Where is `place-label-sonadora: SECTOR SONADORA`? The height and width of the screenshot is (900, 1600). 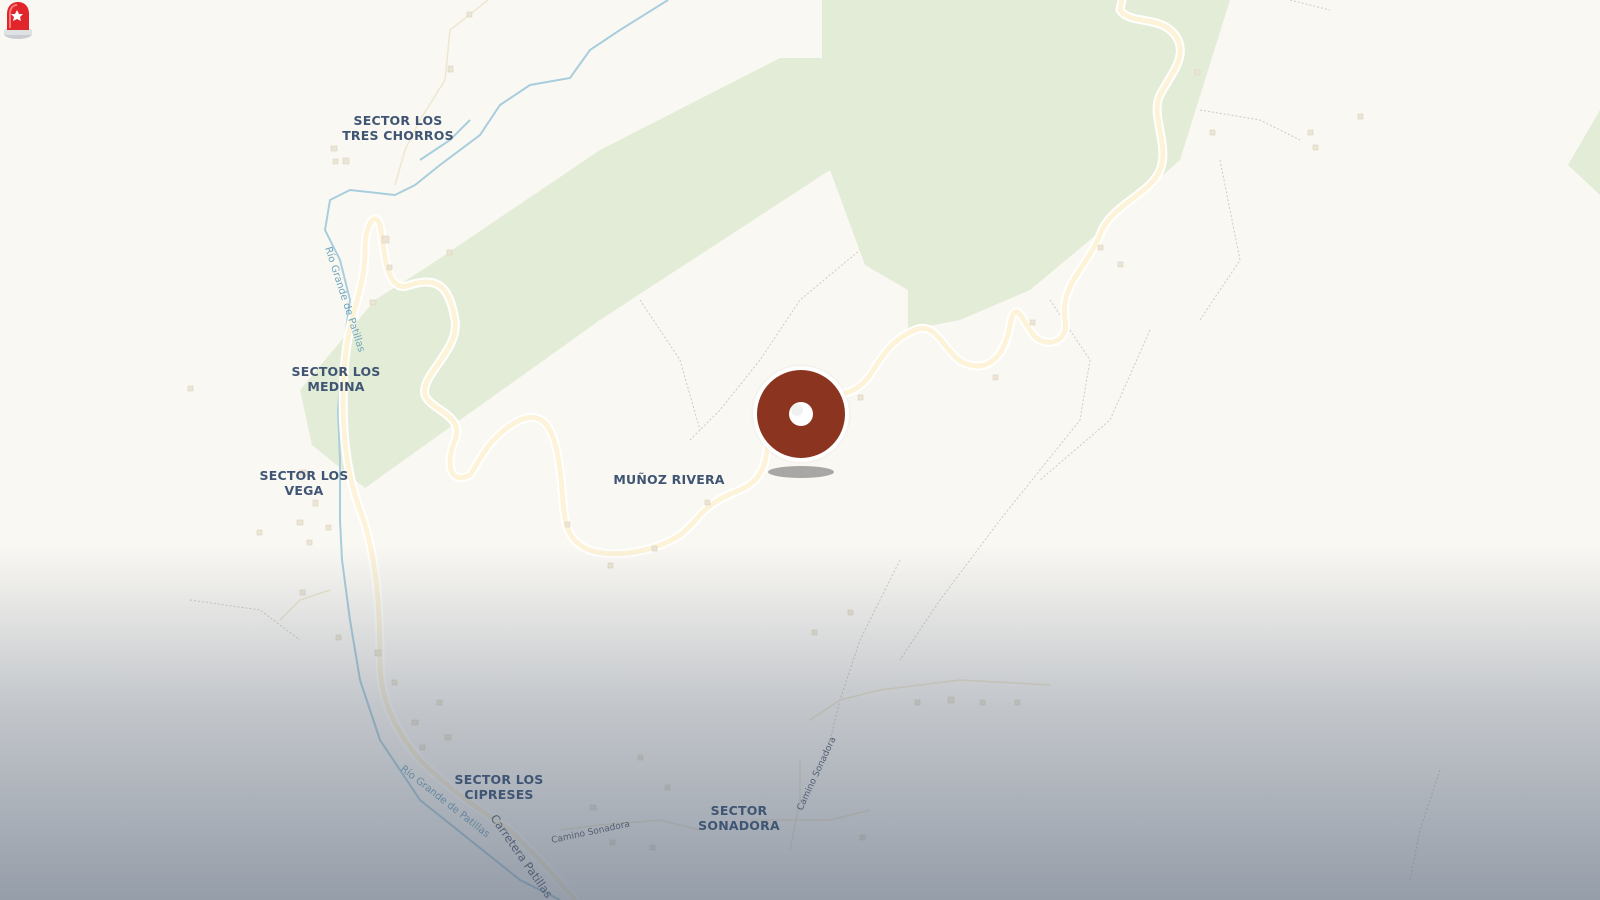 place-label-sonadora: SECTOR SONADORA is located at coordinates (739, 818).